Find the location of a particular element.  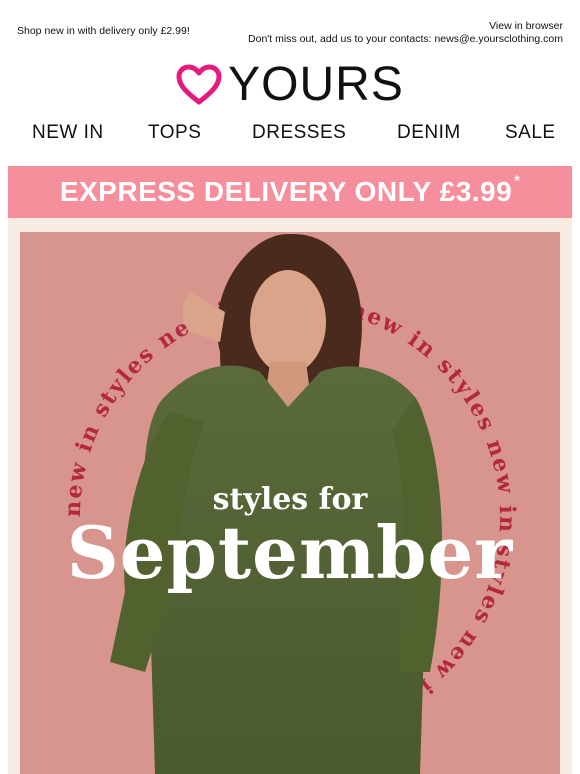

express-delivery-banner: EXPRESS DELIVERY ONLY £3.99 * is located at coordinates (290, 192).